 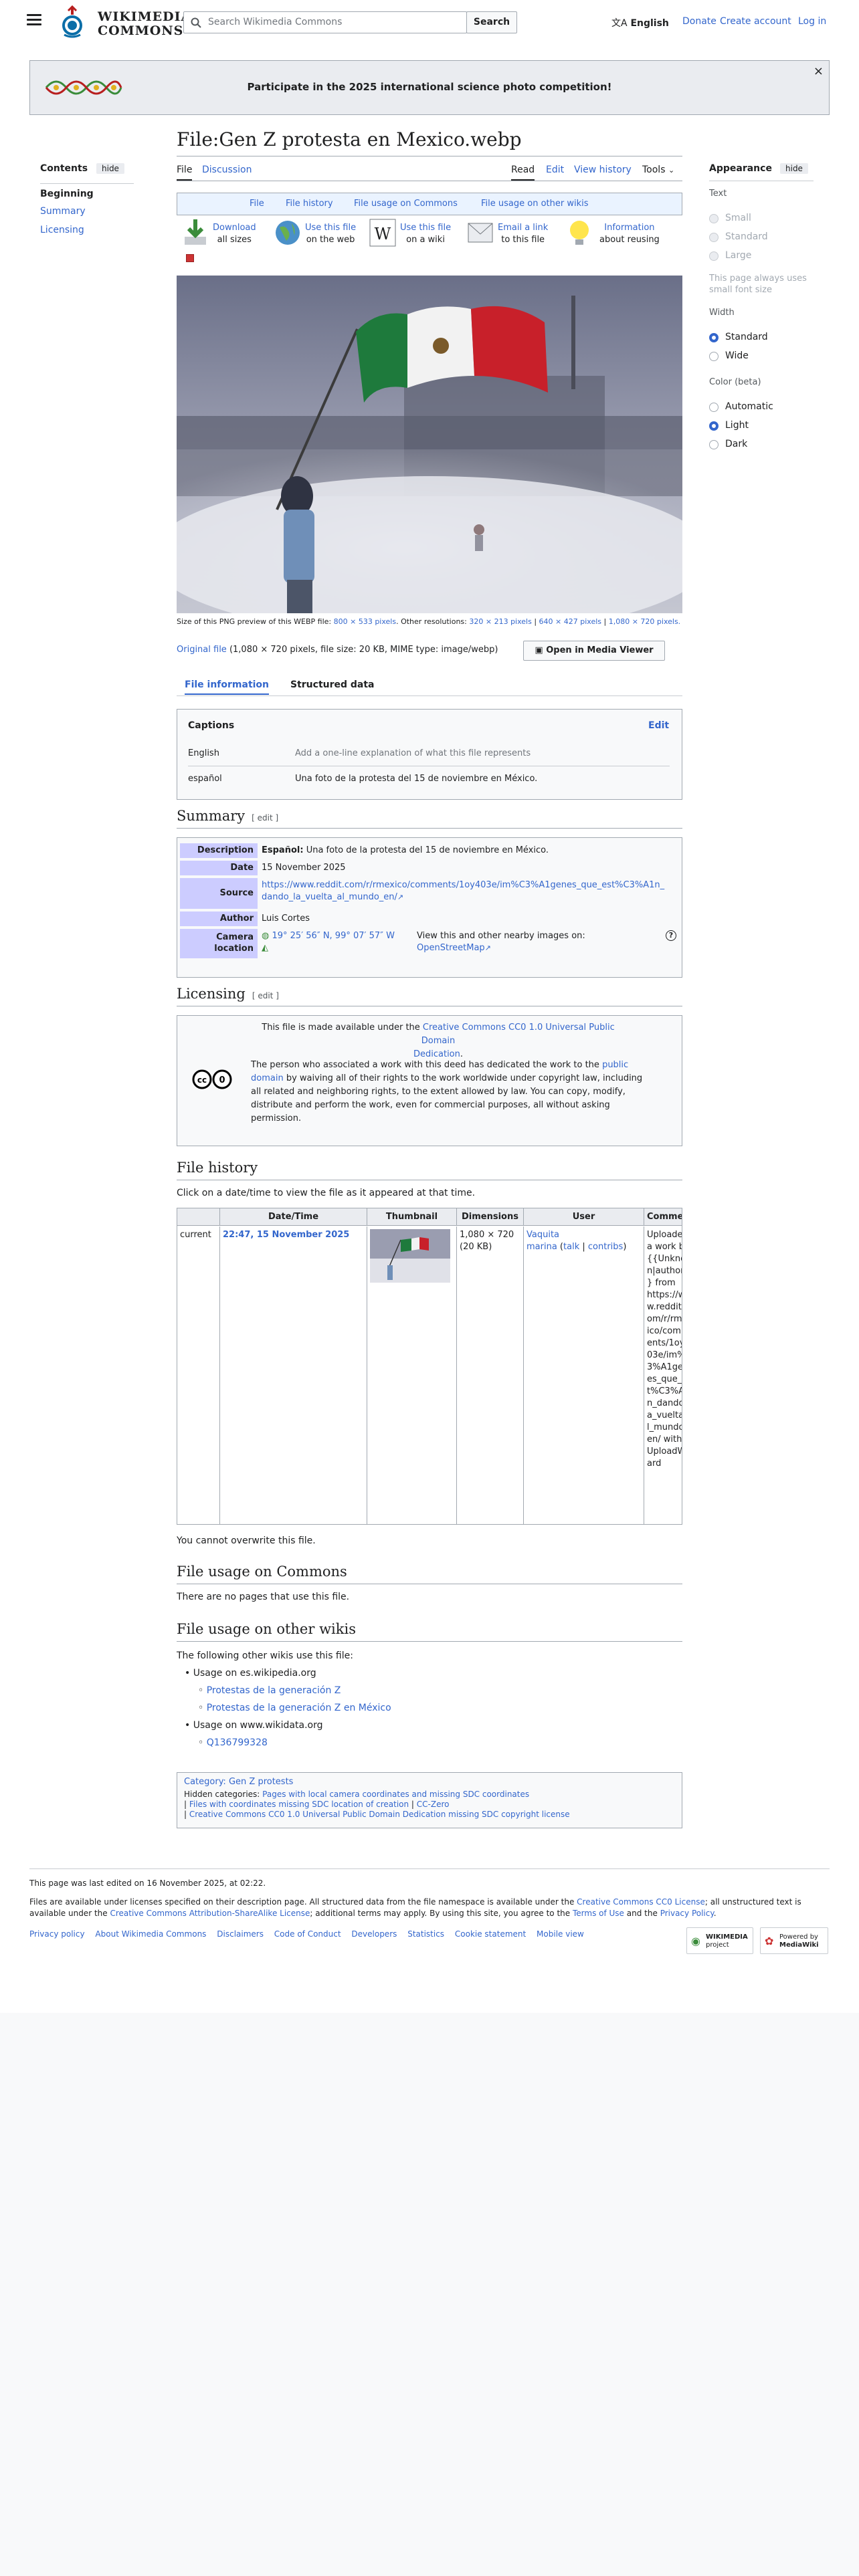 I want to click on use-on-wiki-tool: W Use this file on a wiki, so click(x=420, y=234).